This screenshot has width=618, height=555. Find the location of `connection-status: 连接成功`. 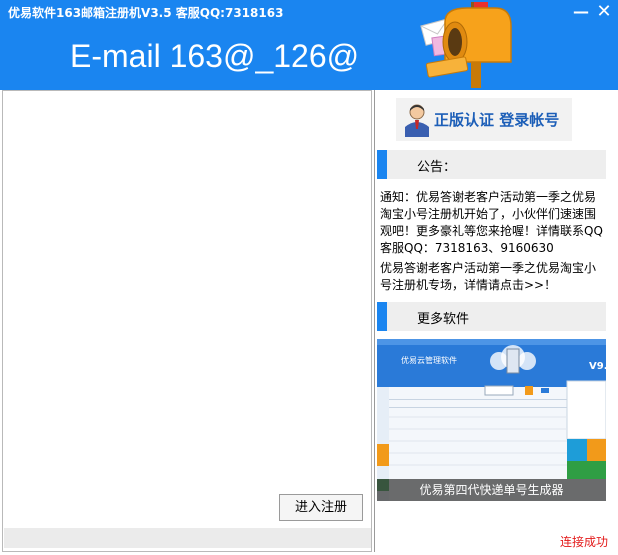

connection-status: 连接成功 is located at coordinates (584, 542).